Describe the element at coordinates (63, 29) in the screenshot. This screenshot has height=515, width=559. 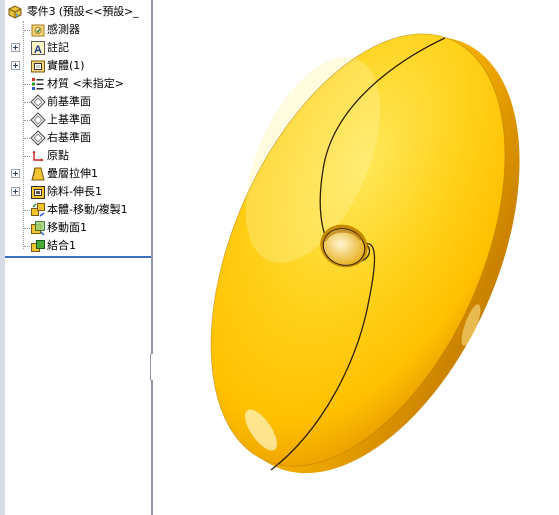
I see `sensors-label: 感測器` at that location.